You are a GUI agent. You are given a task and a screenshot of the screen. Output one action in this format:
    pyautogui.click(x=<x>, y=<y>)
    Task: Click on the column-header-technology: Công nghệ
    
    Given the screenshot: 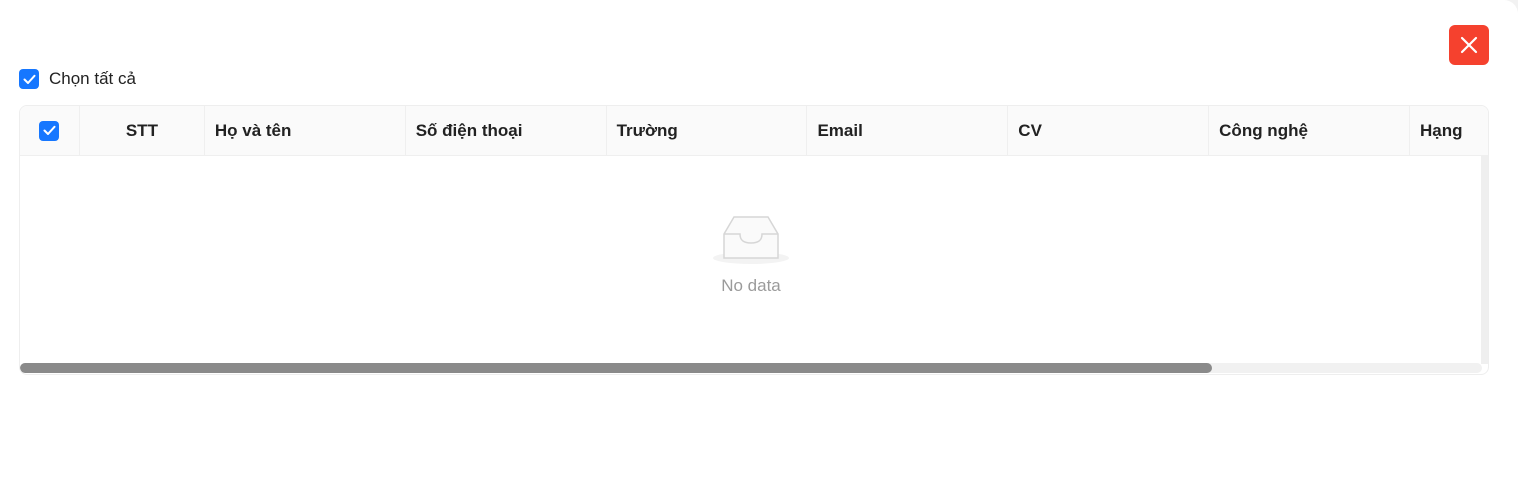 What is the action you would take?
    pyautogui.click(x=1310, y=130)
    